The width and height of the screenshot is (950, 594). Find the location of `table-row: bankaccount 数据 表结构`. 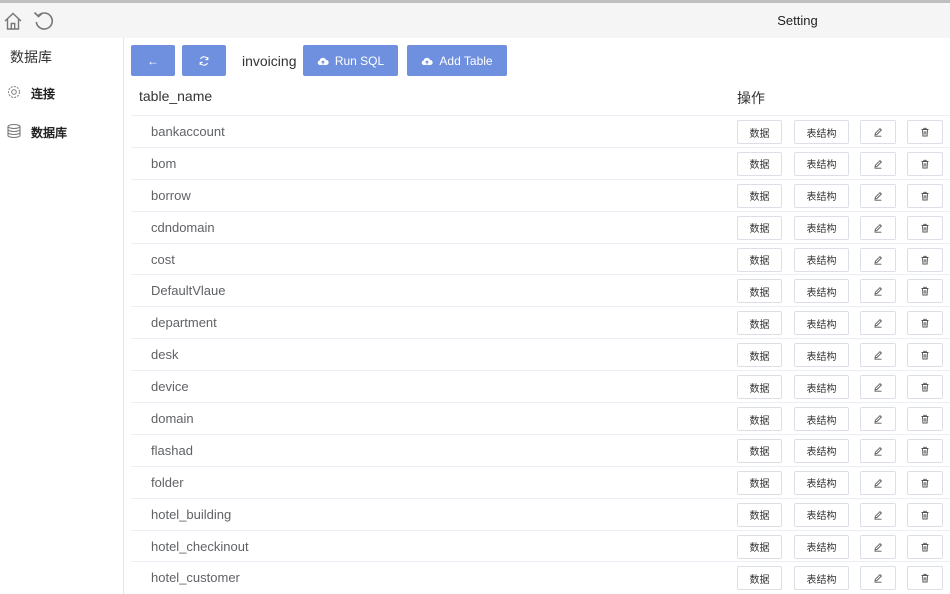

table-row: bankaccount 数据 表结构 is located at coordinates (540, 131).